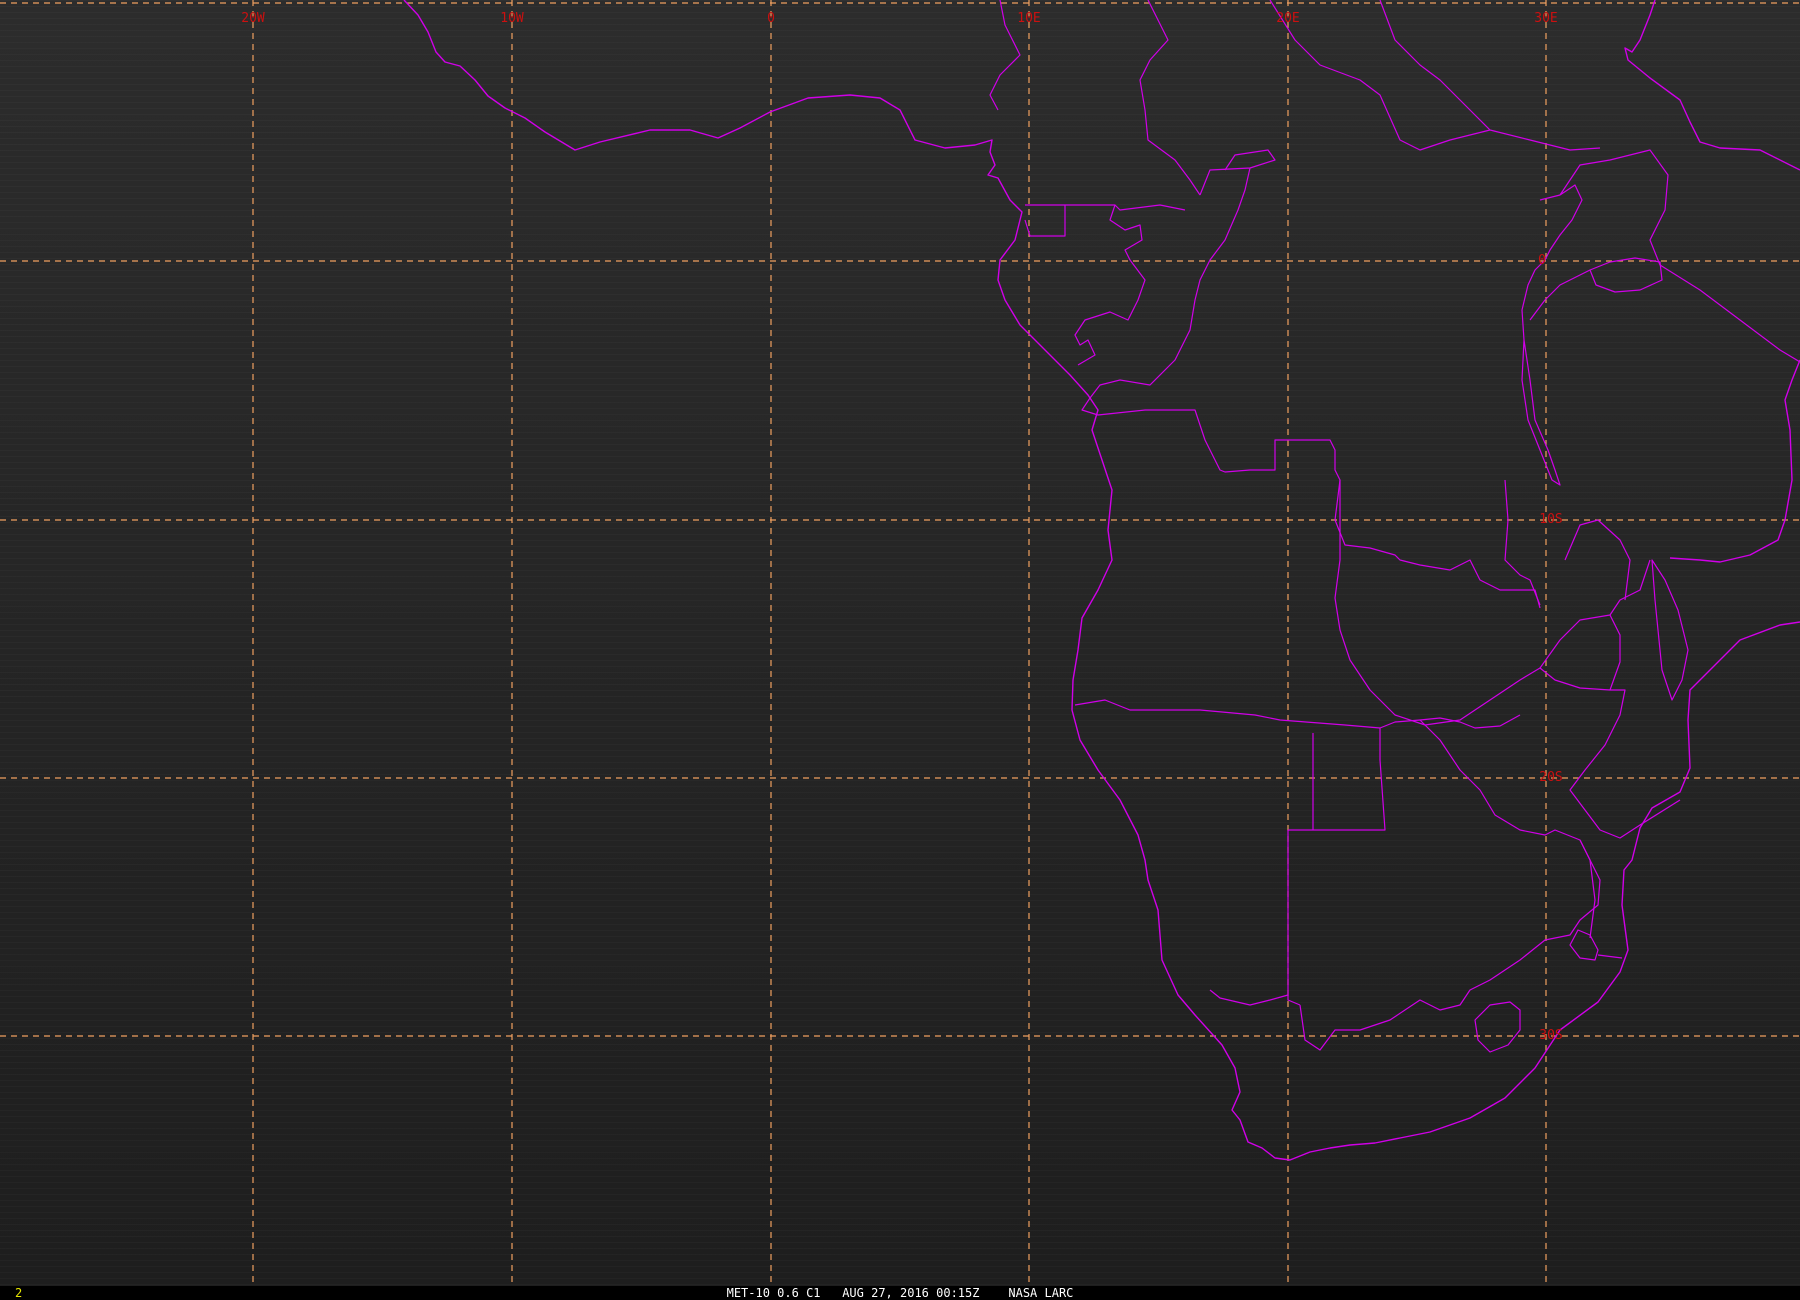  Describe the element at coordinates (1542, 260) in the screenshot. I see `lat-label-0: 0` at that location.